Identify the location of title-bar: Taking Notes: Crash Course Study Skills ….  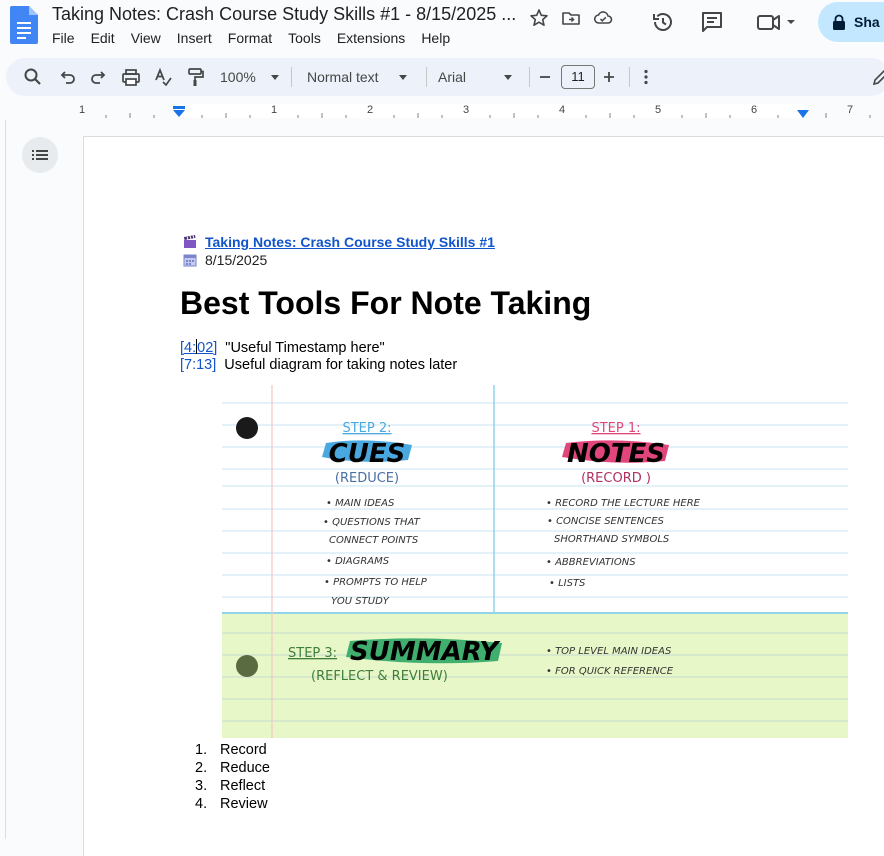
(442, 28).